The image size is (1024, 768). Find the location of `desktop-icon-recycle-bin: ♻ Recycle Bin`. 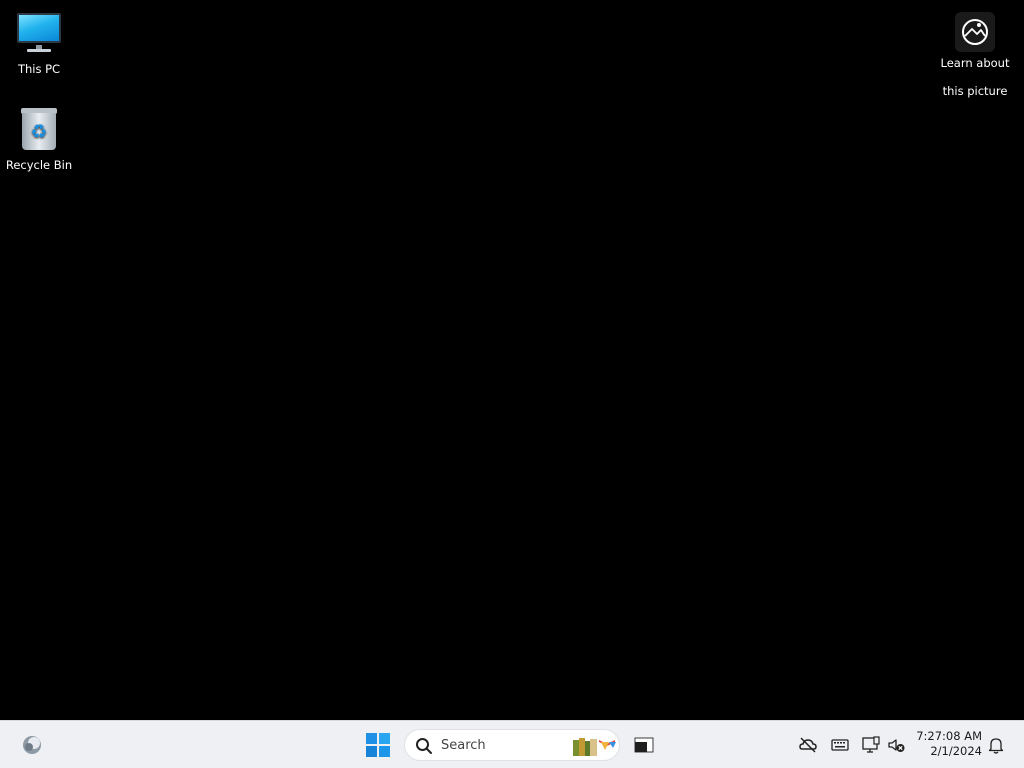

desktop-icon-recycle-bin: ♻ Recycle Bin is located at coordinates (39, 139).